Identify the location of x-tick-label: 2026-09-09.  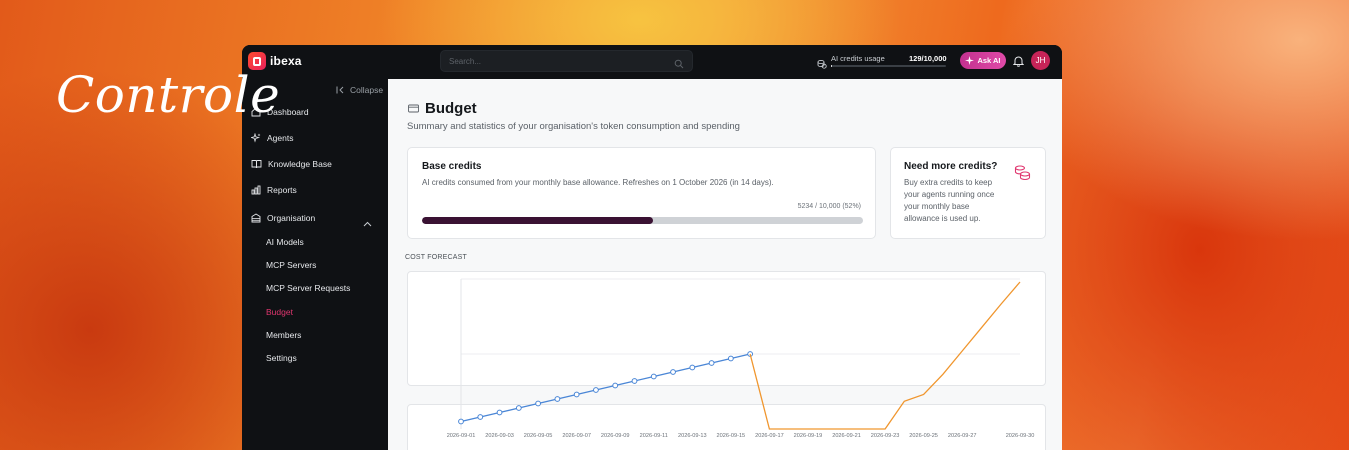
(615, 436).